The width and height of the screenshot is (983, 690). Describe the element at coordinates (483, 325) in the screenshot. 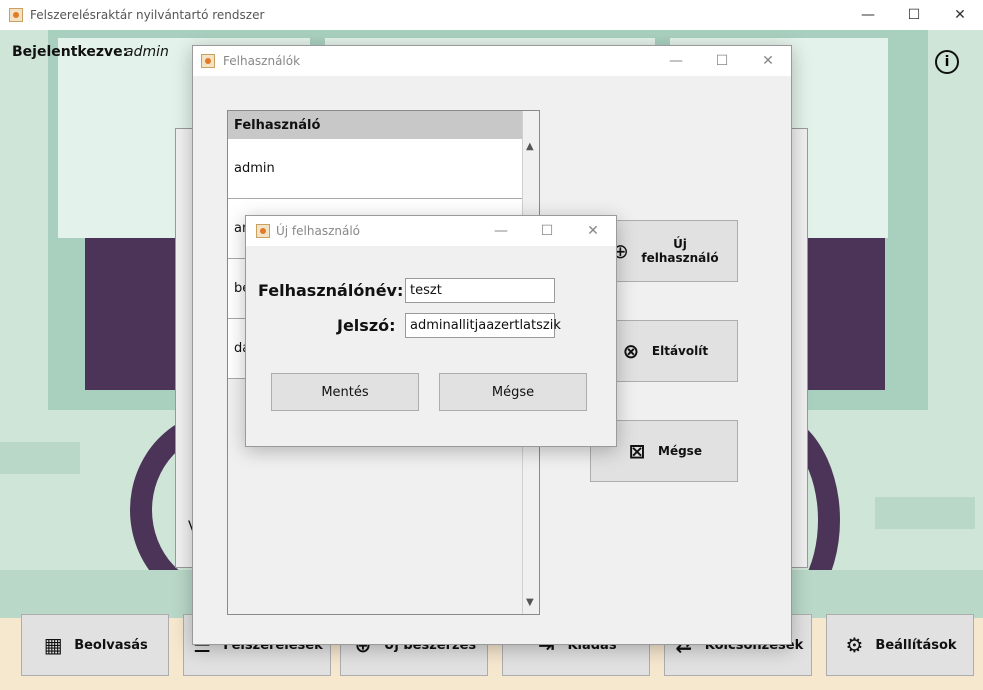

I see `password-field: adminallitjaazertlatszik` at that location.